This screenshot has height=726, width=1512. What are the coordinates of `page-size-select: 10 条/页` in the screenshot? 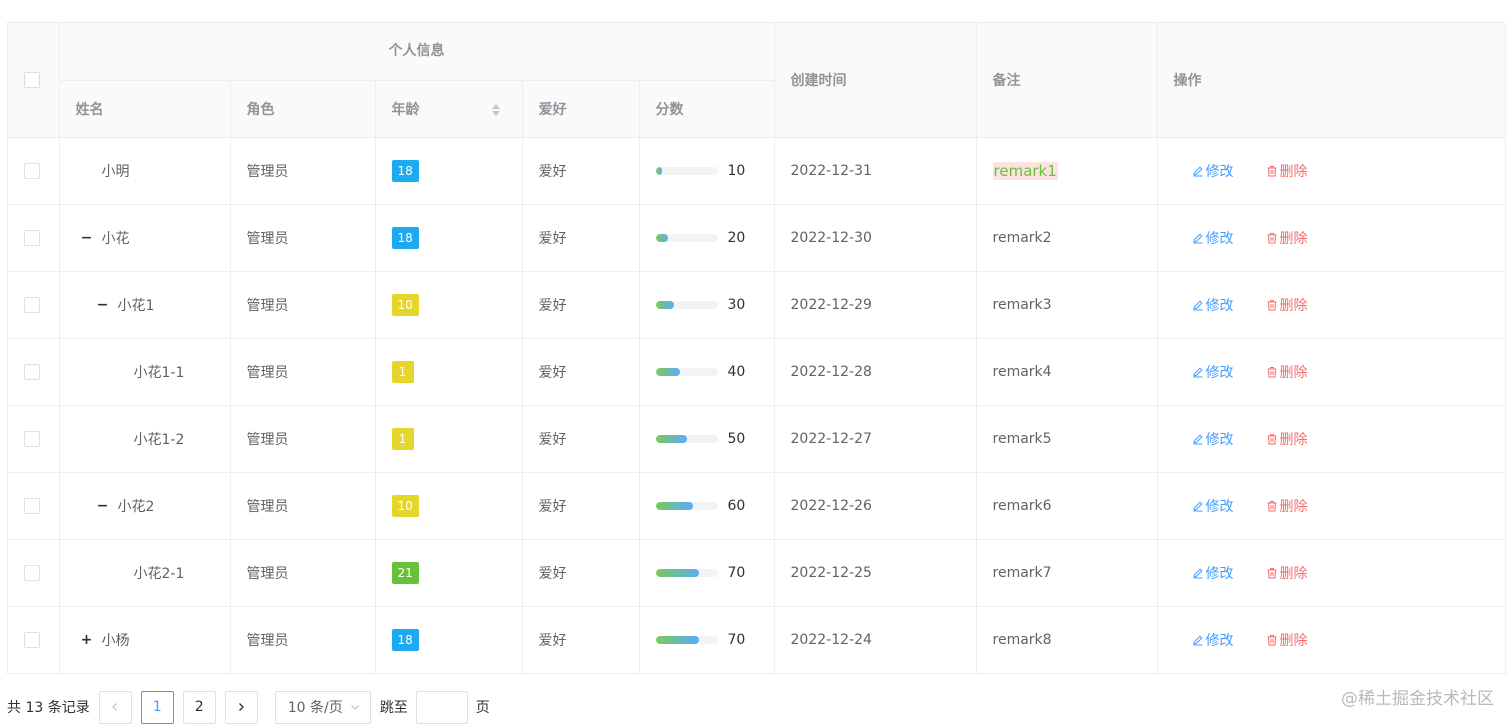 It's located at (322, 707).